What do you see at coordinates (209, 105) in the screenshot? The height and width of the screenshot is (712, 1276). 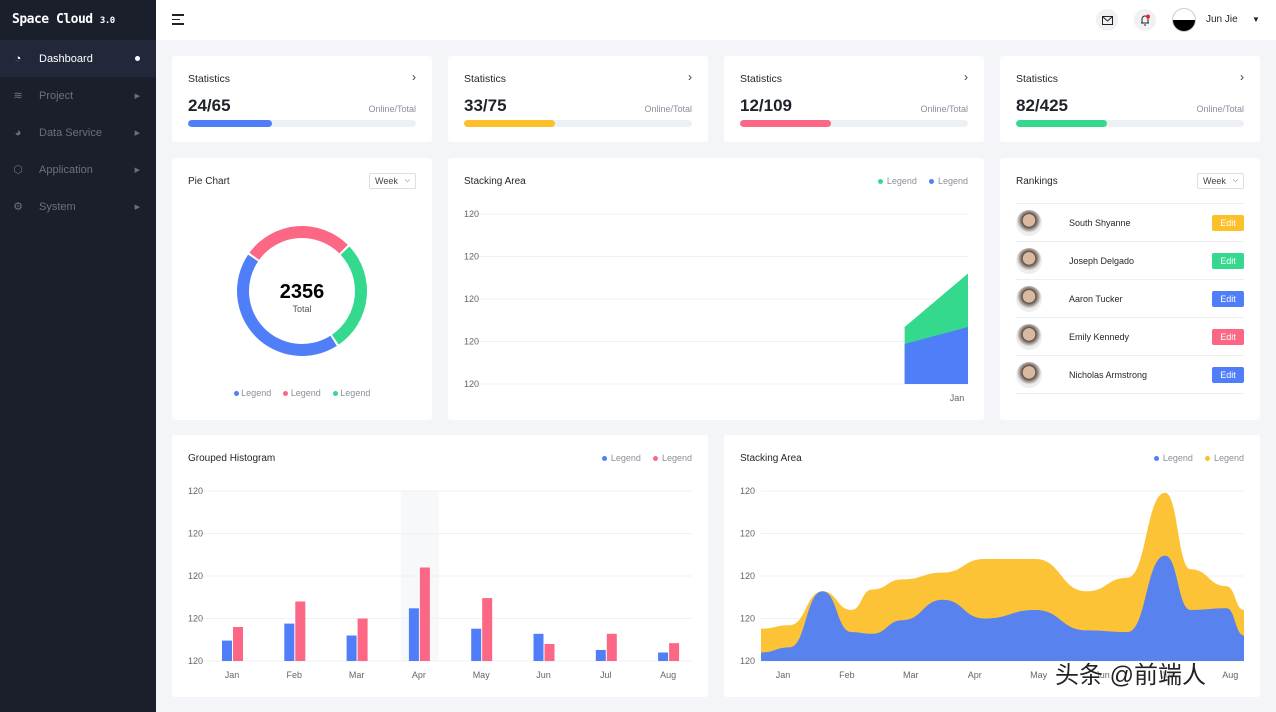 I see `stat-value: 24/65` at bounding box center [209, 105].